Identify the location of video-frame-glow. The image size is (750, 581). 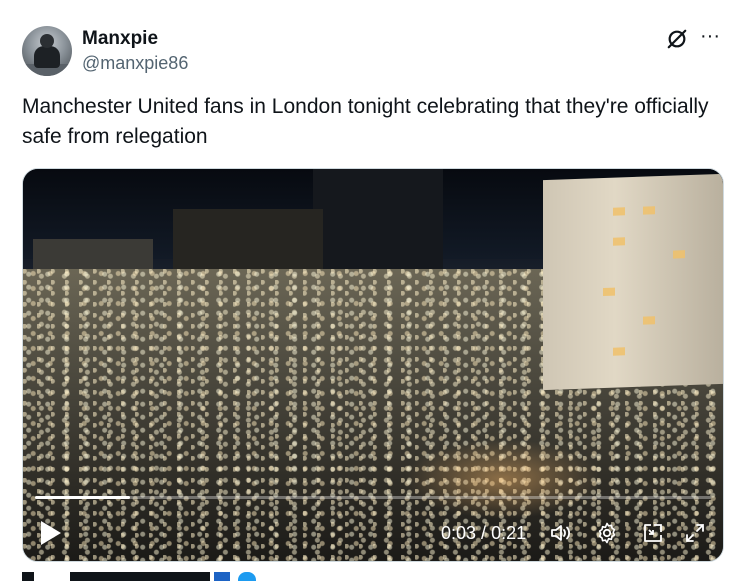
(503, 479).